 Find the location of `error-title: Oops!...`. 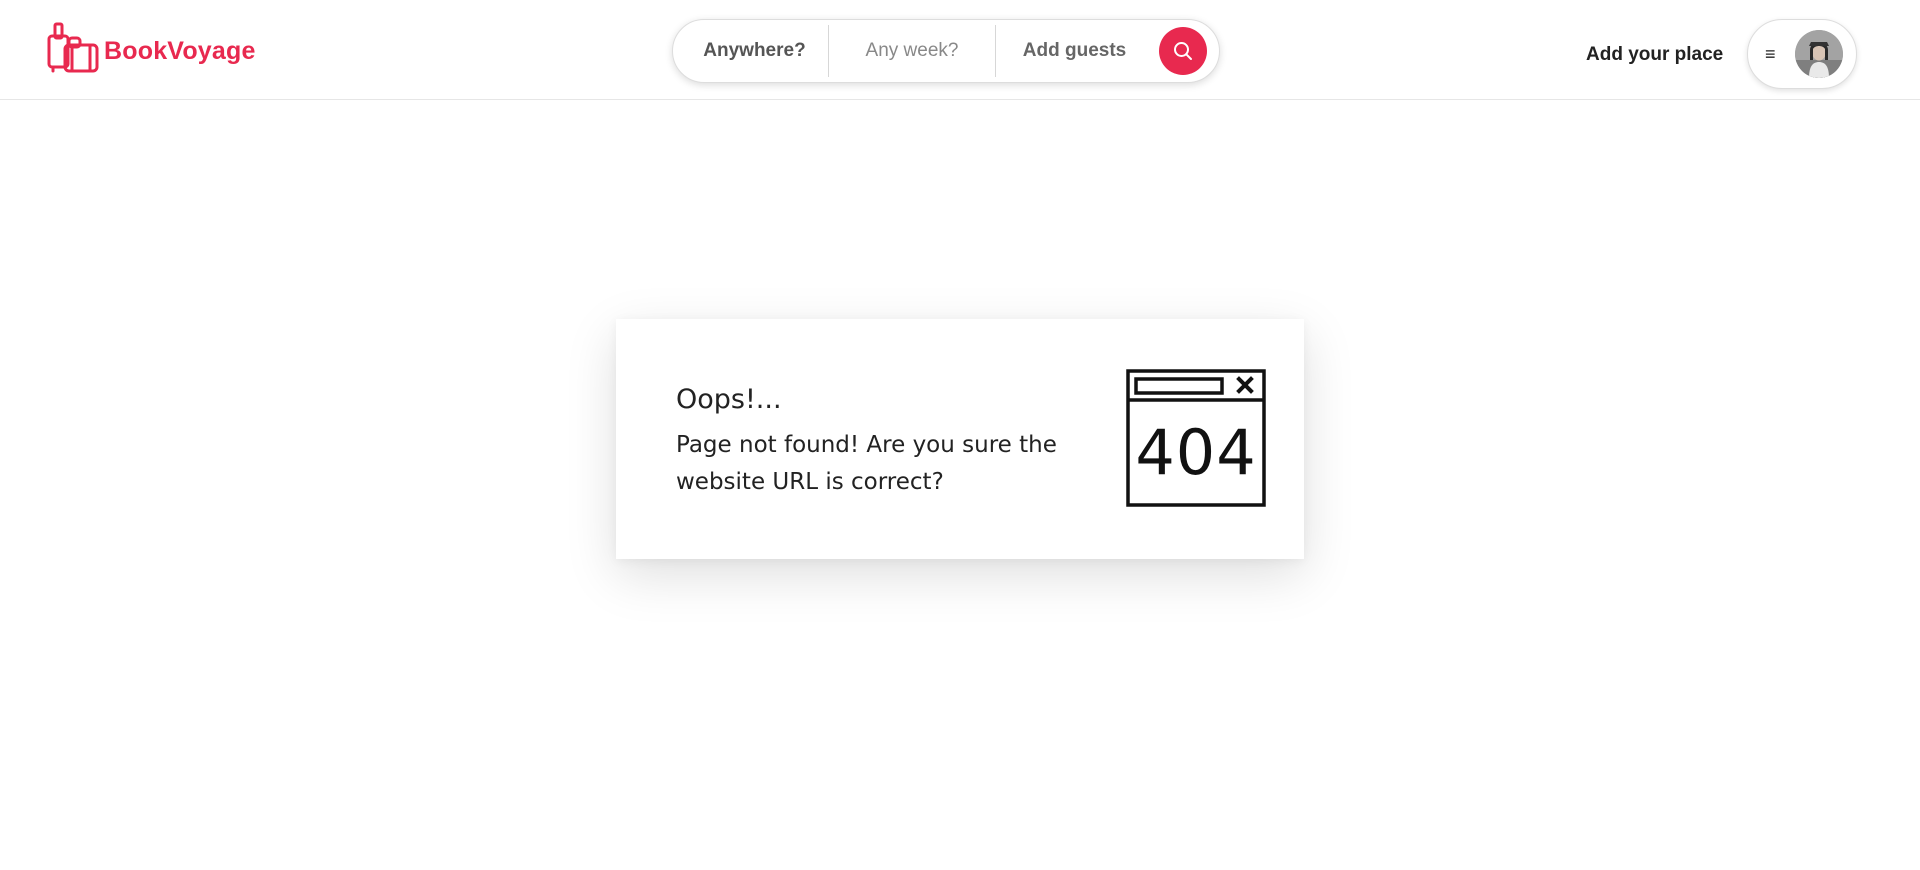

error-title: Oops!... is located at coordinates (729, 399).